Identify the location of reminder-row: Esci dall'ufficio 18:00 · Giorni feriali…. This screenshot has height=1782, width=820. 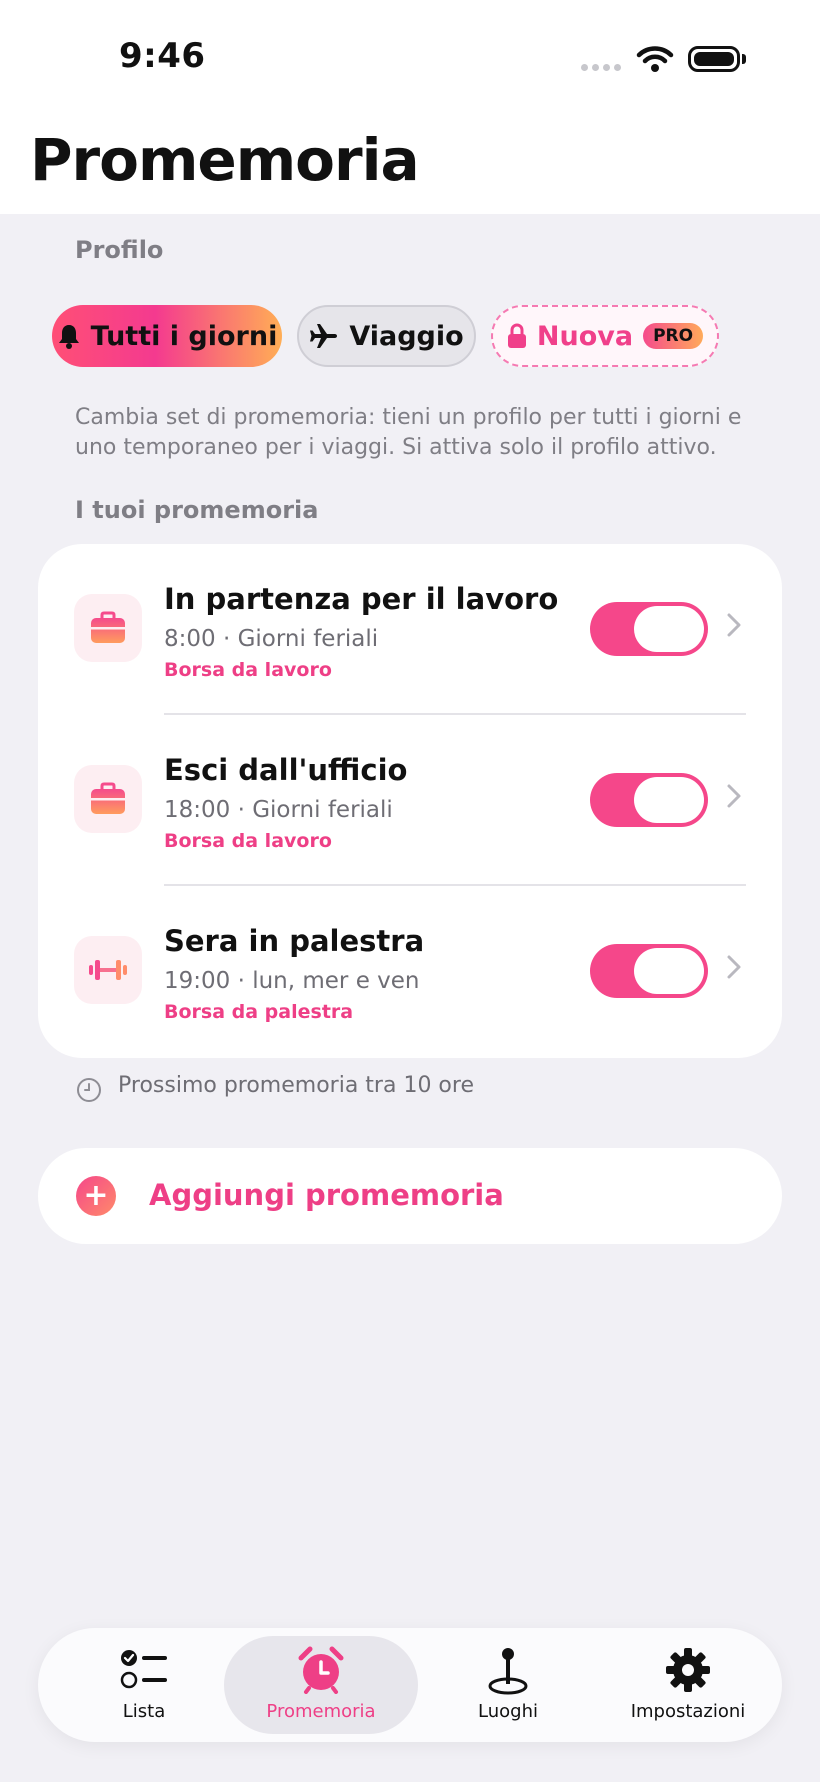
(410, 800).